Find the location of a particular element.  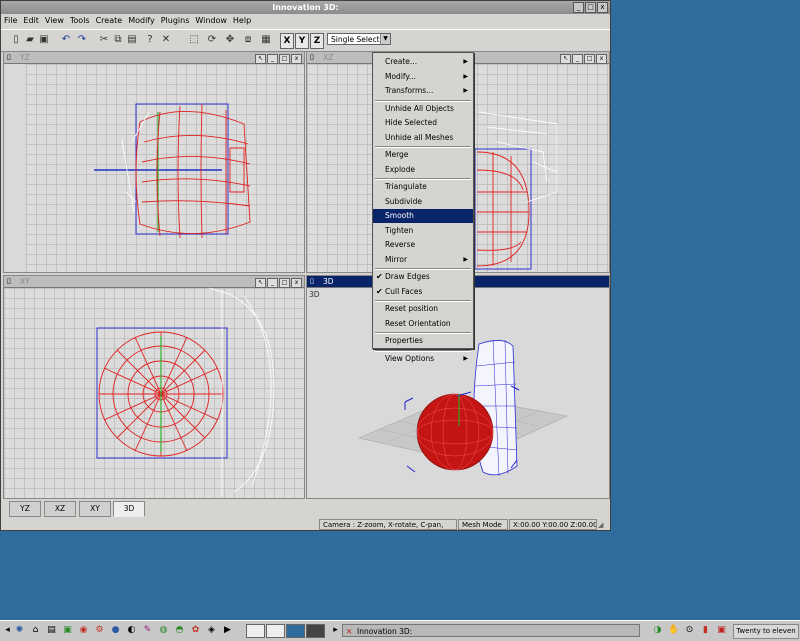

select-icon: ⬚ is located at coordinates (194, 40).